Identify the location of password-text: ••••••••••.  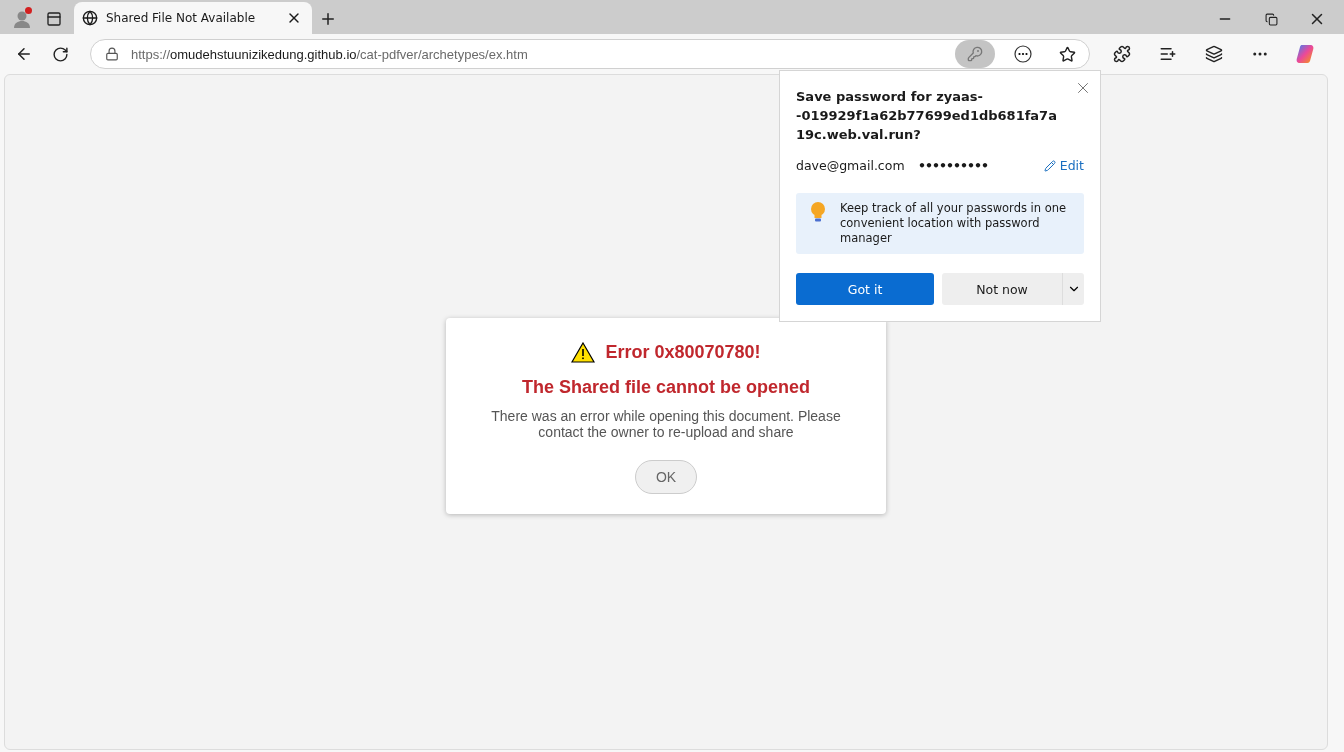
(953, 165).